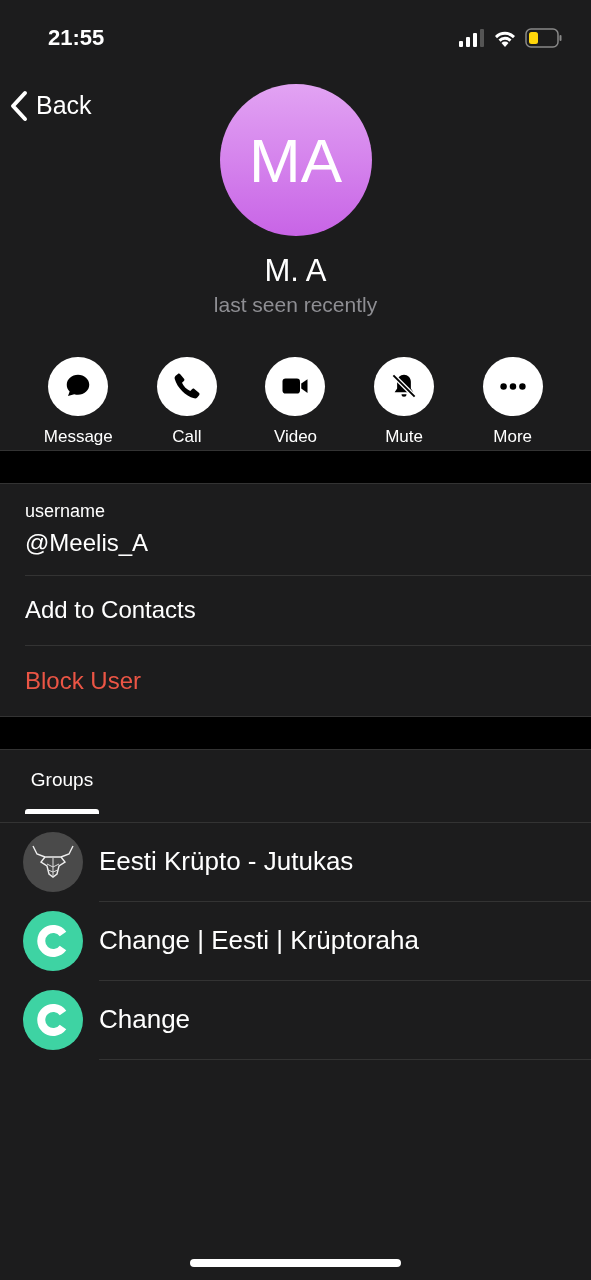 This screenshot has width=591, height=1280. What do you see at coordinates (295, 403) in the screenshot?
I see `video-button: Video` at bounding box center [295, 403].